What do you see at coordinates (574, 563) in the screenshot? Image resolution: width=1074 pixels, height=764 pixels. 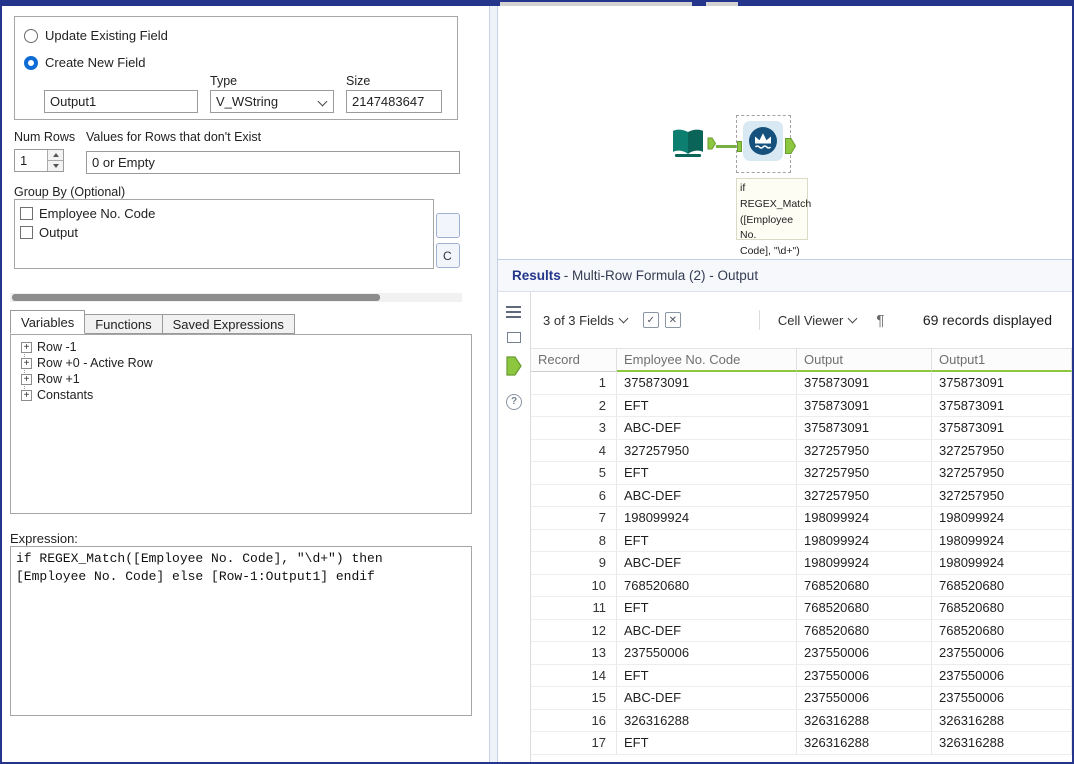 I see `record-number-cell: 9` at bounding box center [574, 563].